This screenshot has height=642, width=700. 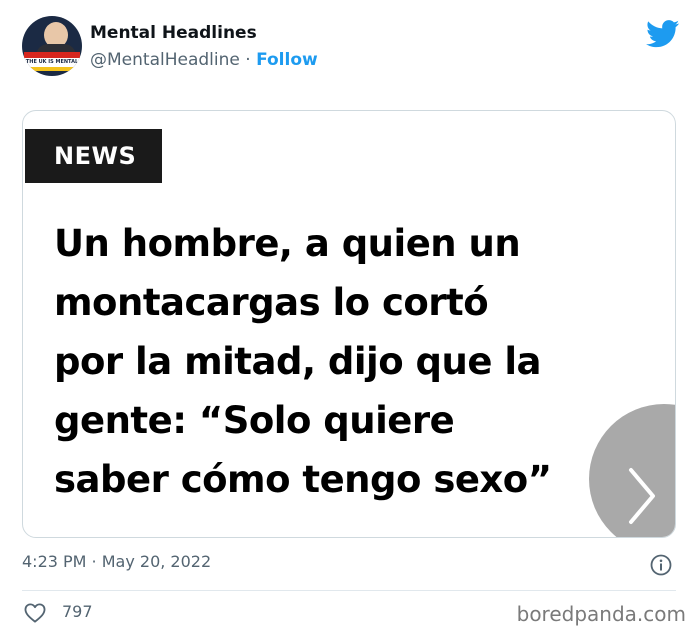 I want to click on handle-line: @MentalHeadline · Follow, so click(x=204, y=60).